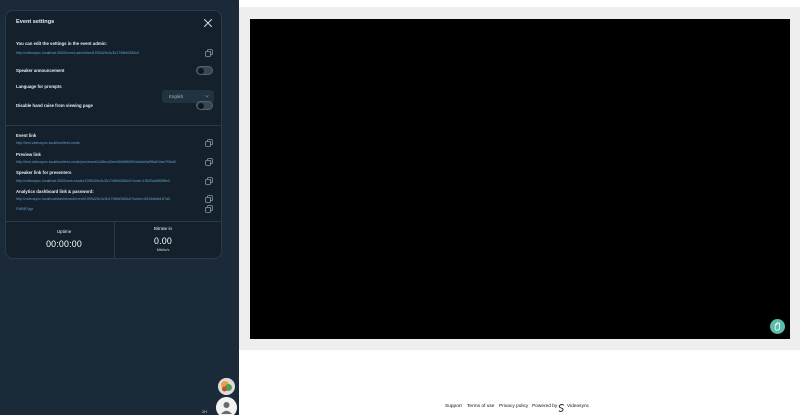 This screenshot has height=415, width=800. I want to click on raise-hand-button, so click(777, 326).